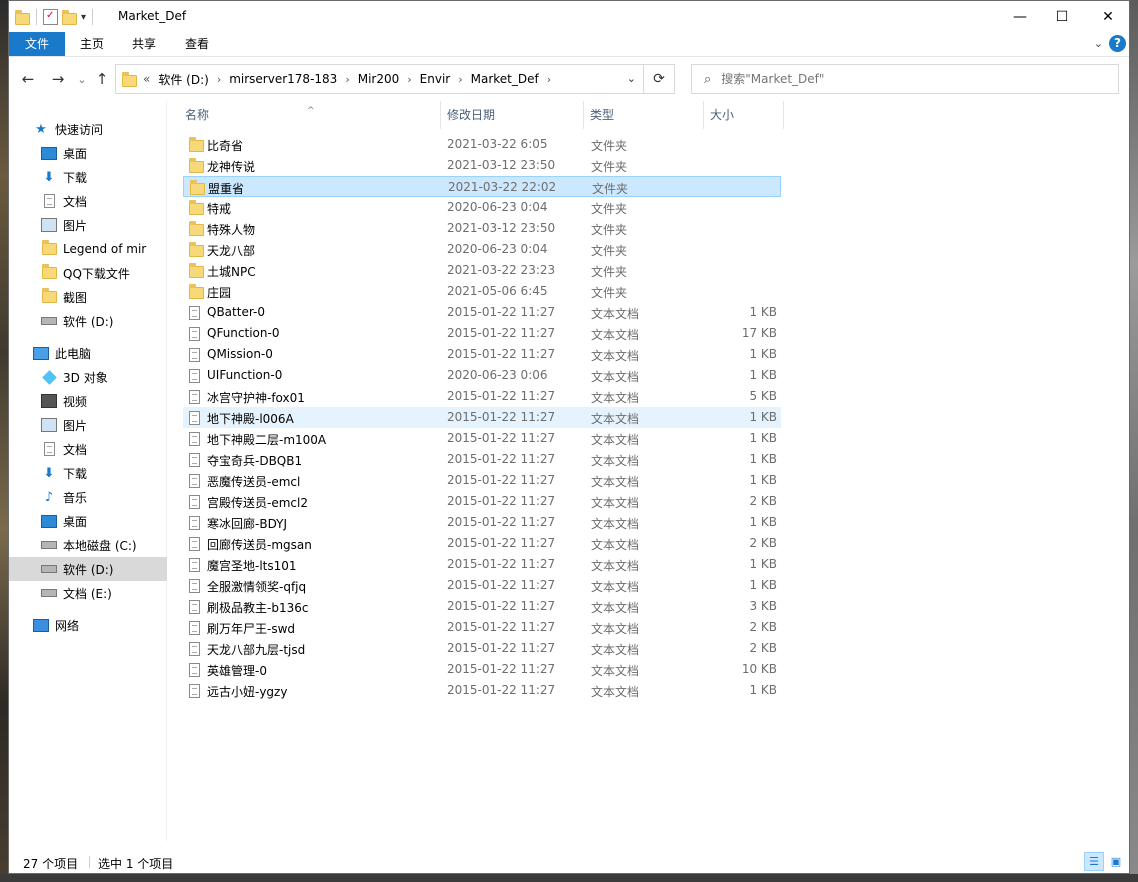 This screenshot has height=882, width=1138. What do you see at coordinates (379, 79) in the screenshot?
I see `breadcrumb-item: Mir200` at bounding box center [379, 79].